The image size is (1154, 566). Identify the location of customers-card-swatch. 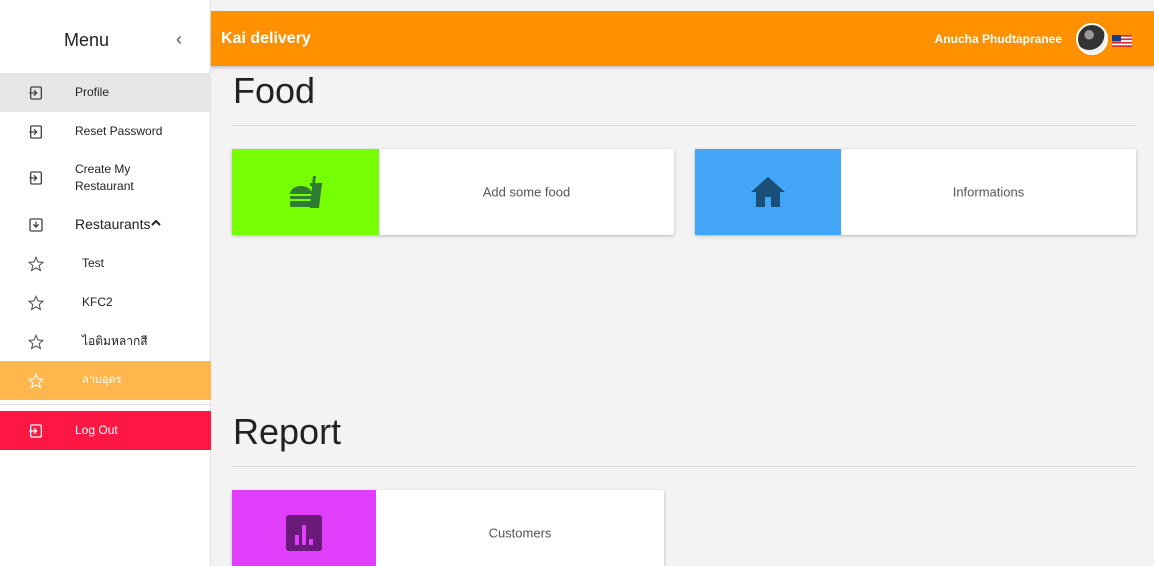
(304, 528).